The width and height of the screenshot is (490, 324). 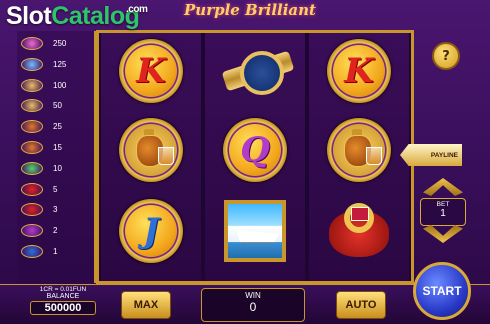 I want to click on paytable-value: 50, so click(x=57, y=106).